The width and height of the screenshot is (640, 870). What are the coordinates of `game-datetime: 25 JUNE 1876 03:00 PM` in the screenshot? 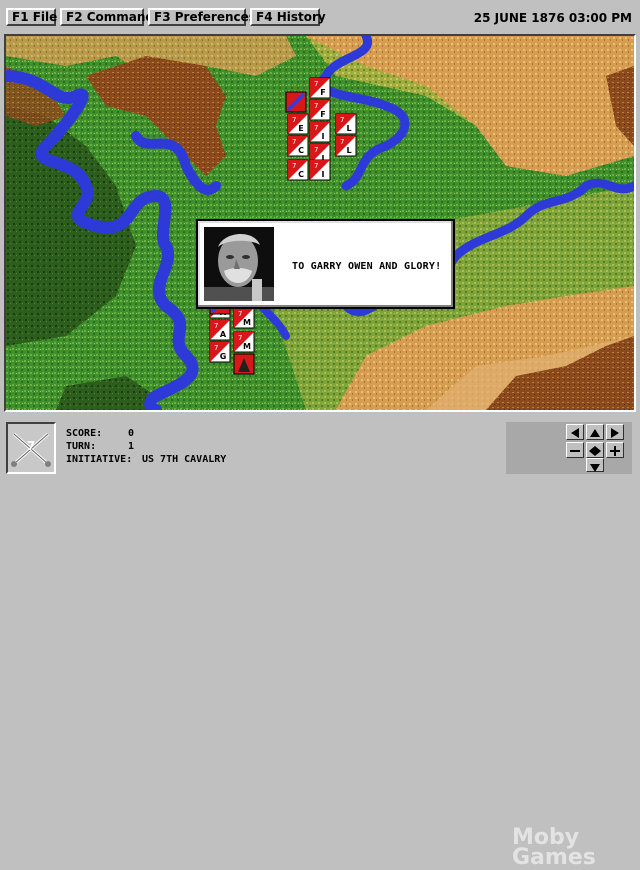 It's located at (552, 18).